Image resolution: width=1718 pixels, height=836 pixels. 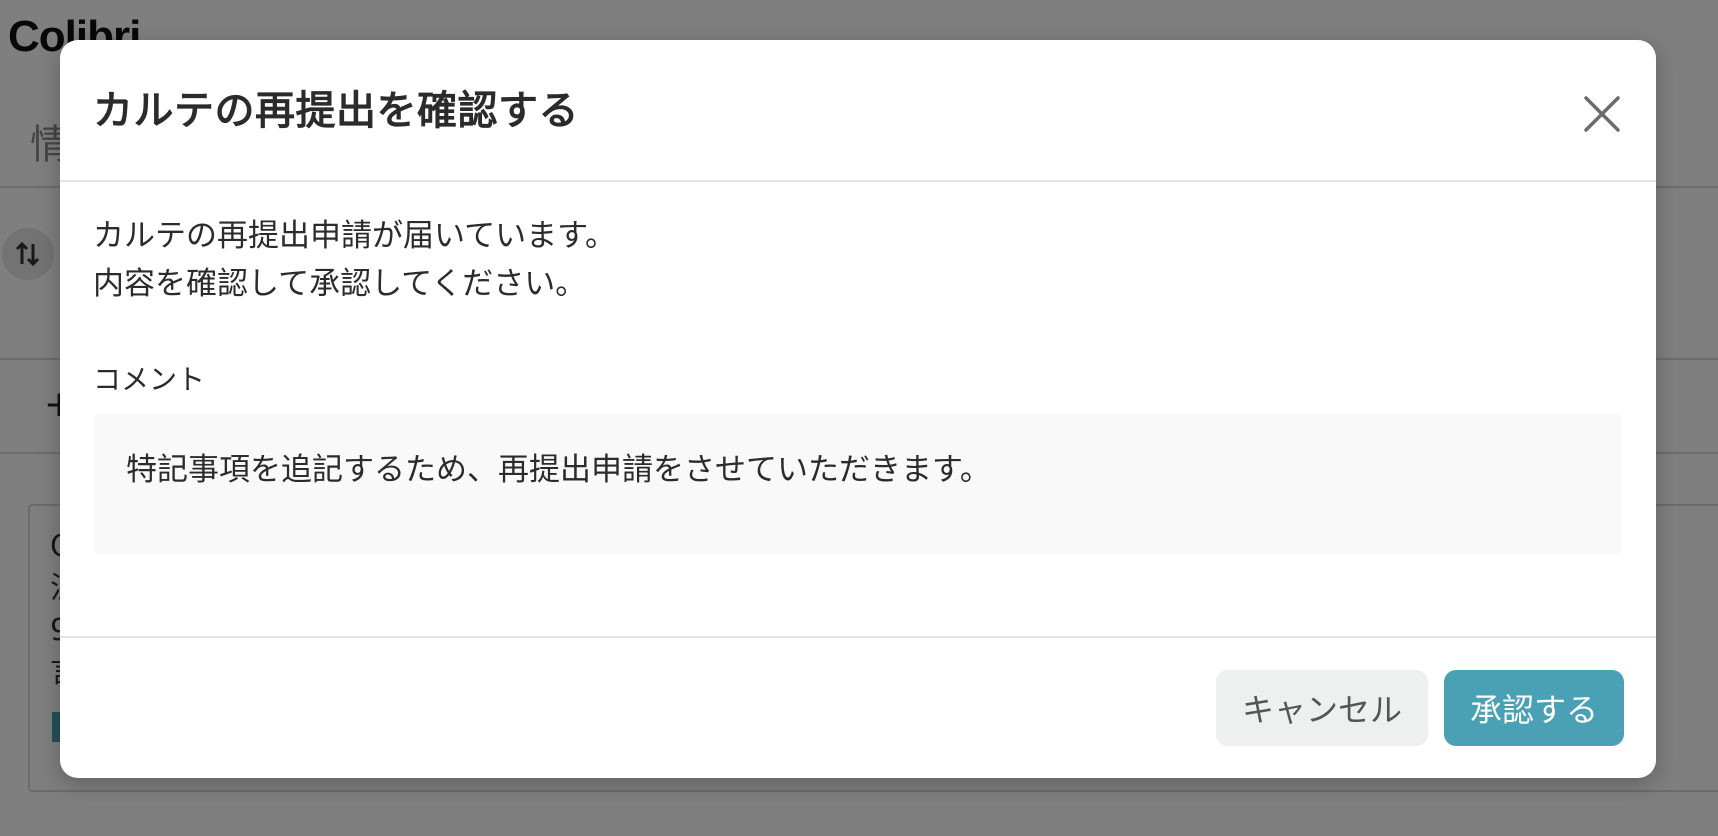 I want to click on comment-text: 特記事項を追記するため、再提出申請をさせていただきます。, so click(x=558, y=470).